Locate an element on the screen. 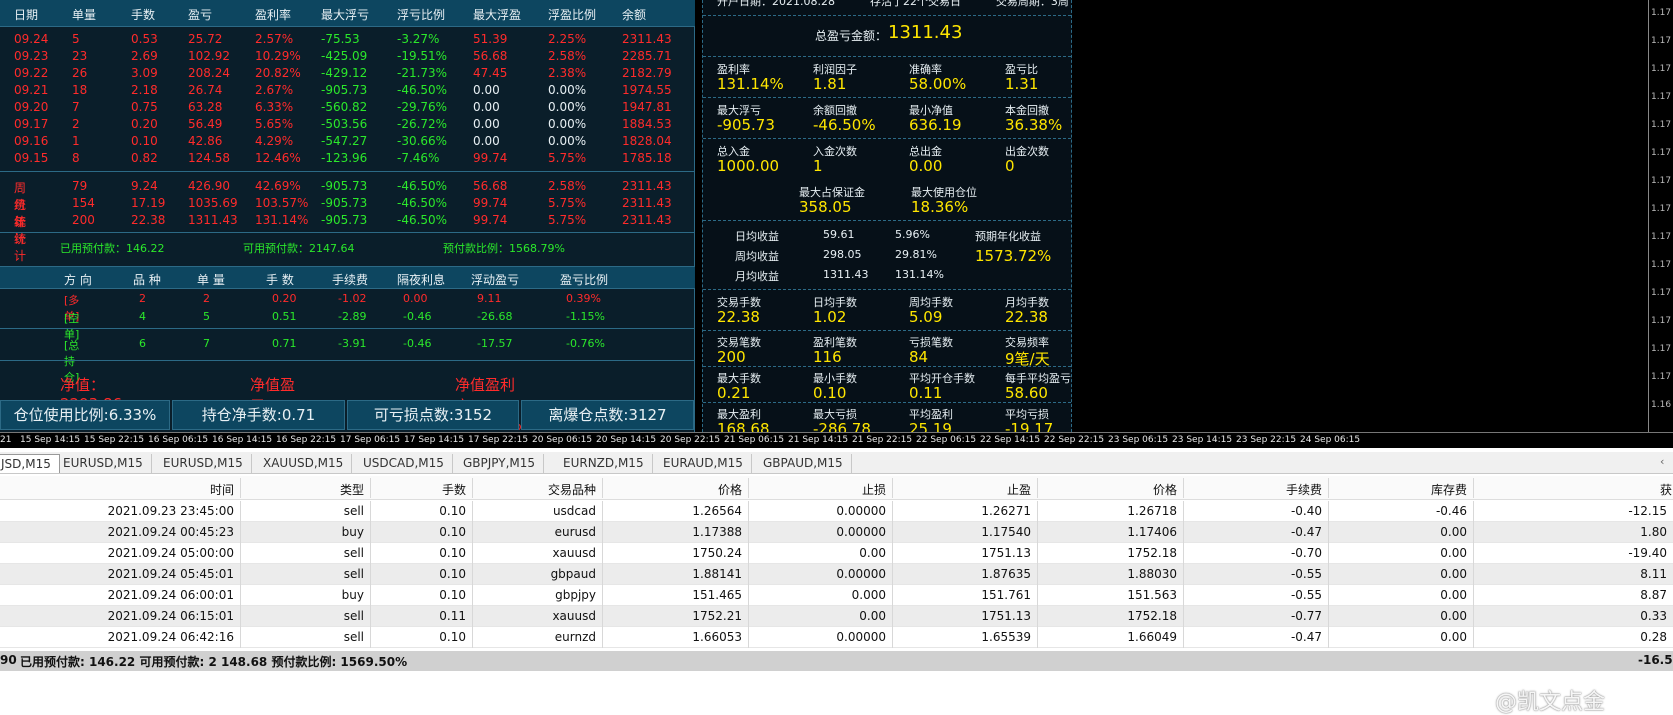  time-tick: 23 Sep 06:15 is located at coordinates (1138, 440).